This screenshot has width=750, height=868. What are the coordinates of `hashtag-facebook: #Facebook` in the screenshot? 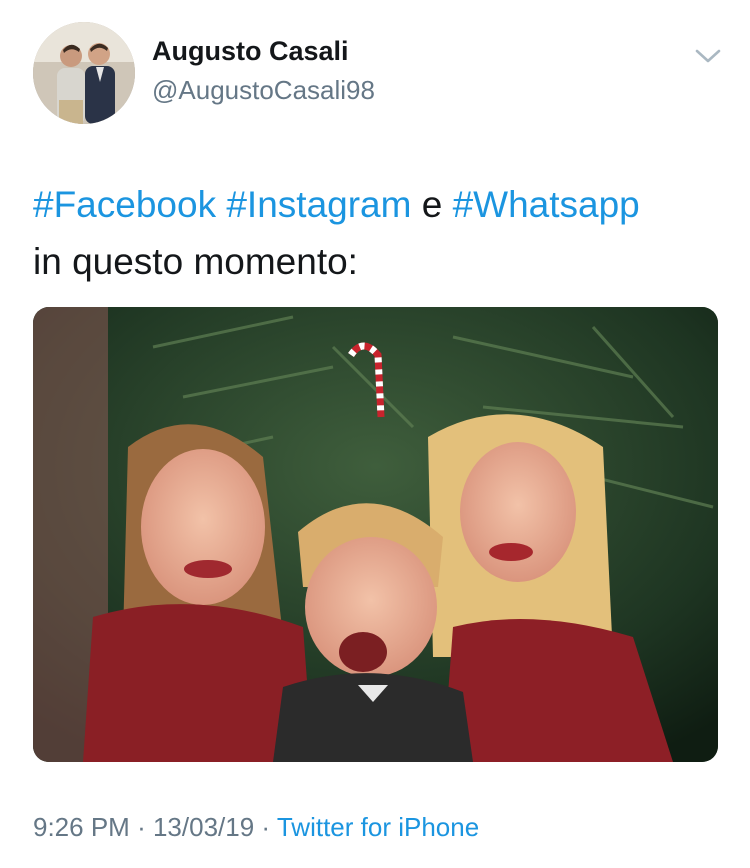 It's located at (124, 204).